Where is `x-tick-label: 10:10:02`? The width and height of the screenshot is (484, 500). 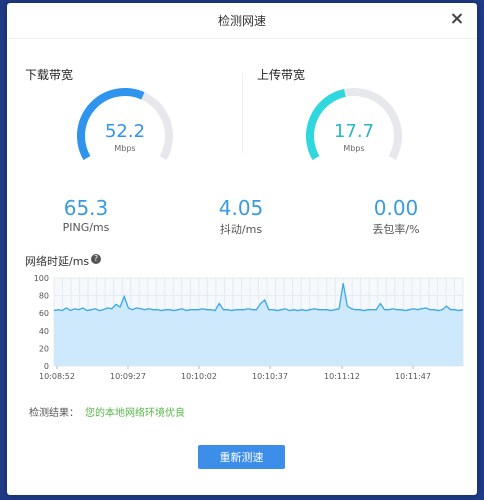 x-tick-label: 10:10:02 is located at coordinates (199, 376).